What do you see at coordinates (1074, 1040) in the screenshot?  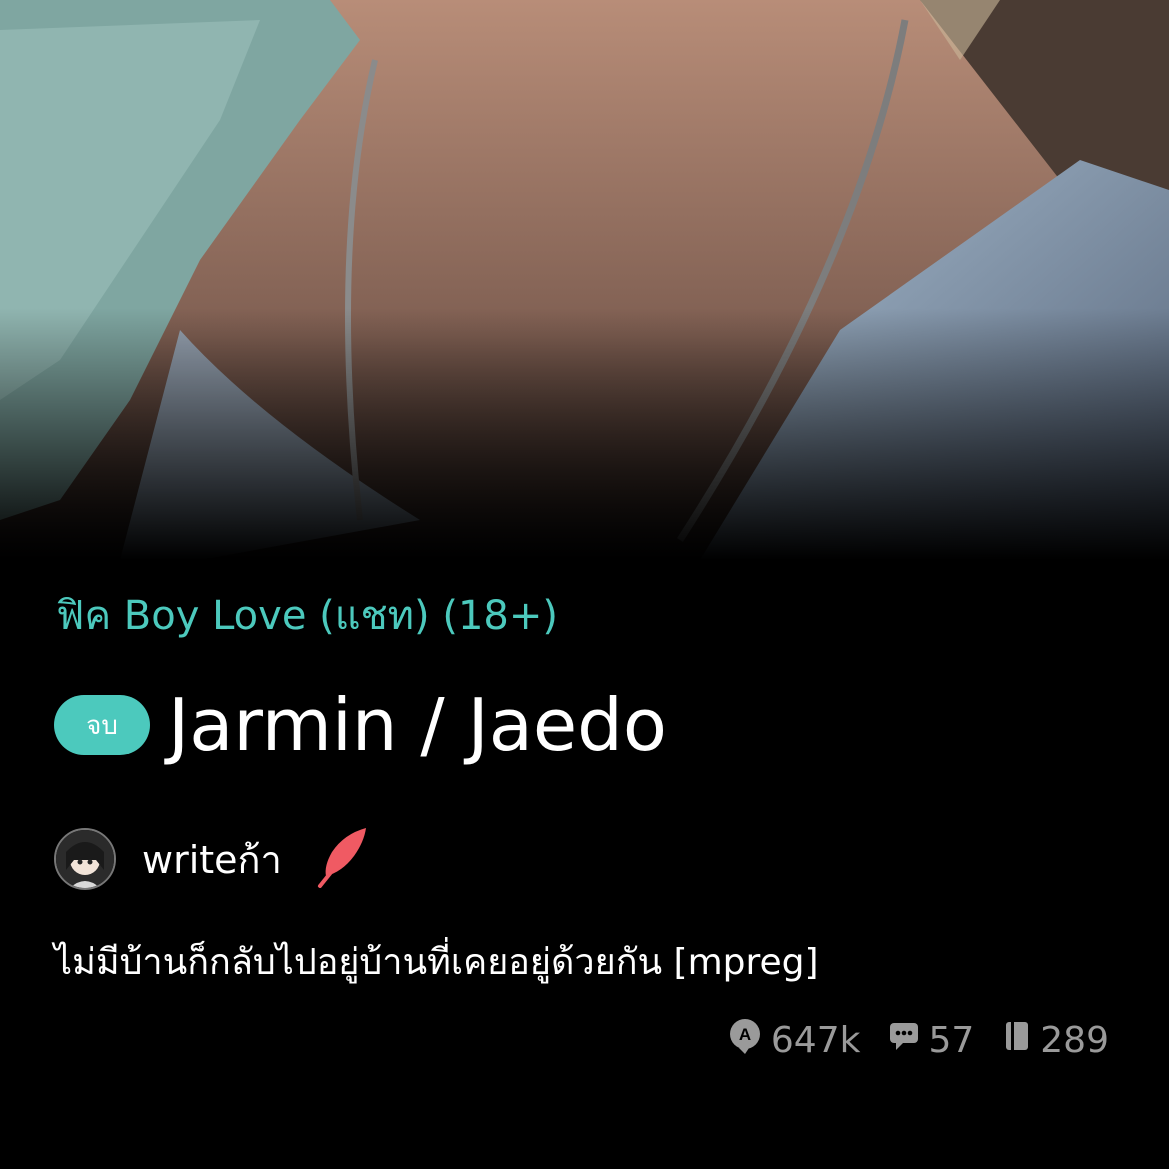 I see `chapters-count: 289` at bounding box center [1074, 1040].